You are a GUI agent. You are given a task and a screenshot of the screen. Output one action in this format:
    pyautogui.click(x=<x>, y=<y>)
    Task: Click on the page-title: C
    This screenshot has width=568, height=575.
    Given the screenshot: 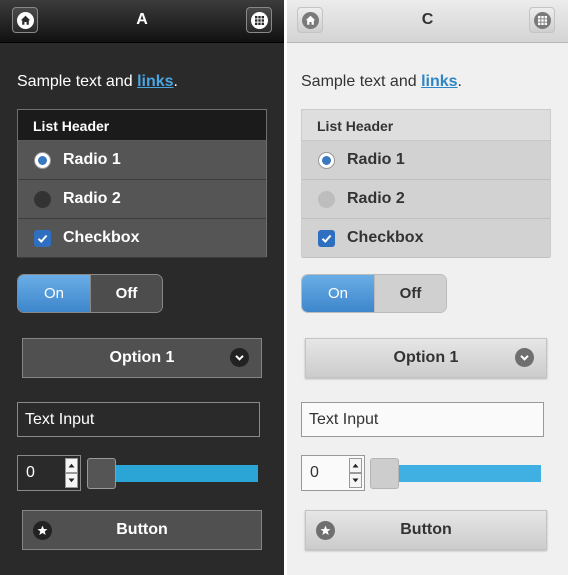 What is the action you would take?
    pyautogui.click(x=427, y=19)
    